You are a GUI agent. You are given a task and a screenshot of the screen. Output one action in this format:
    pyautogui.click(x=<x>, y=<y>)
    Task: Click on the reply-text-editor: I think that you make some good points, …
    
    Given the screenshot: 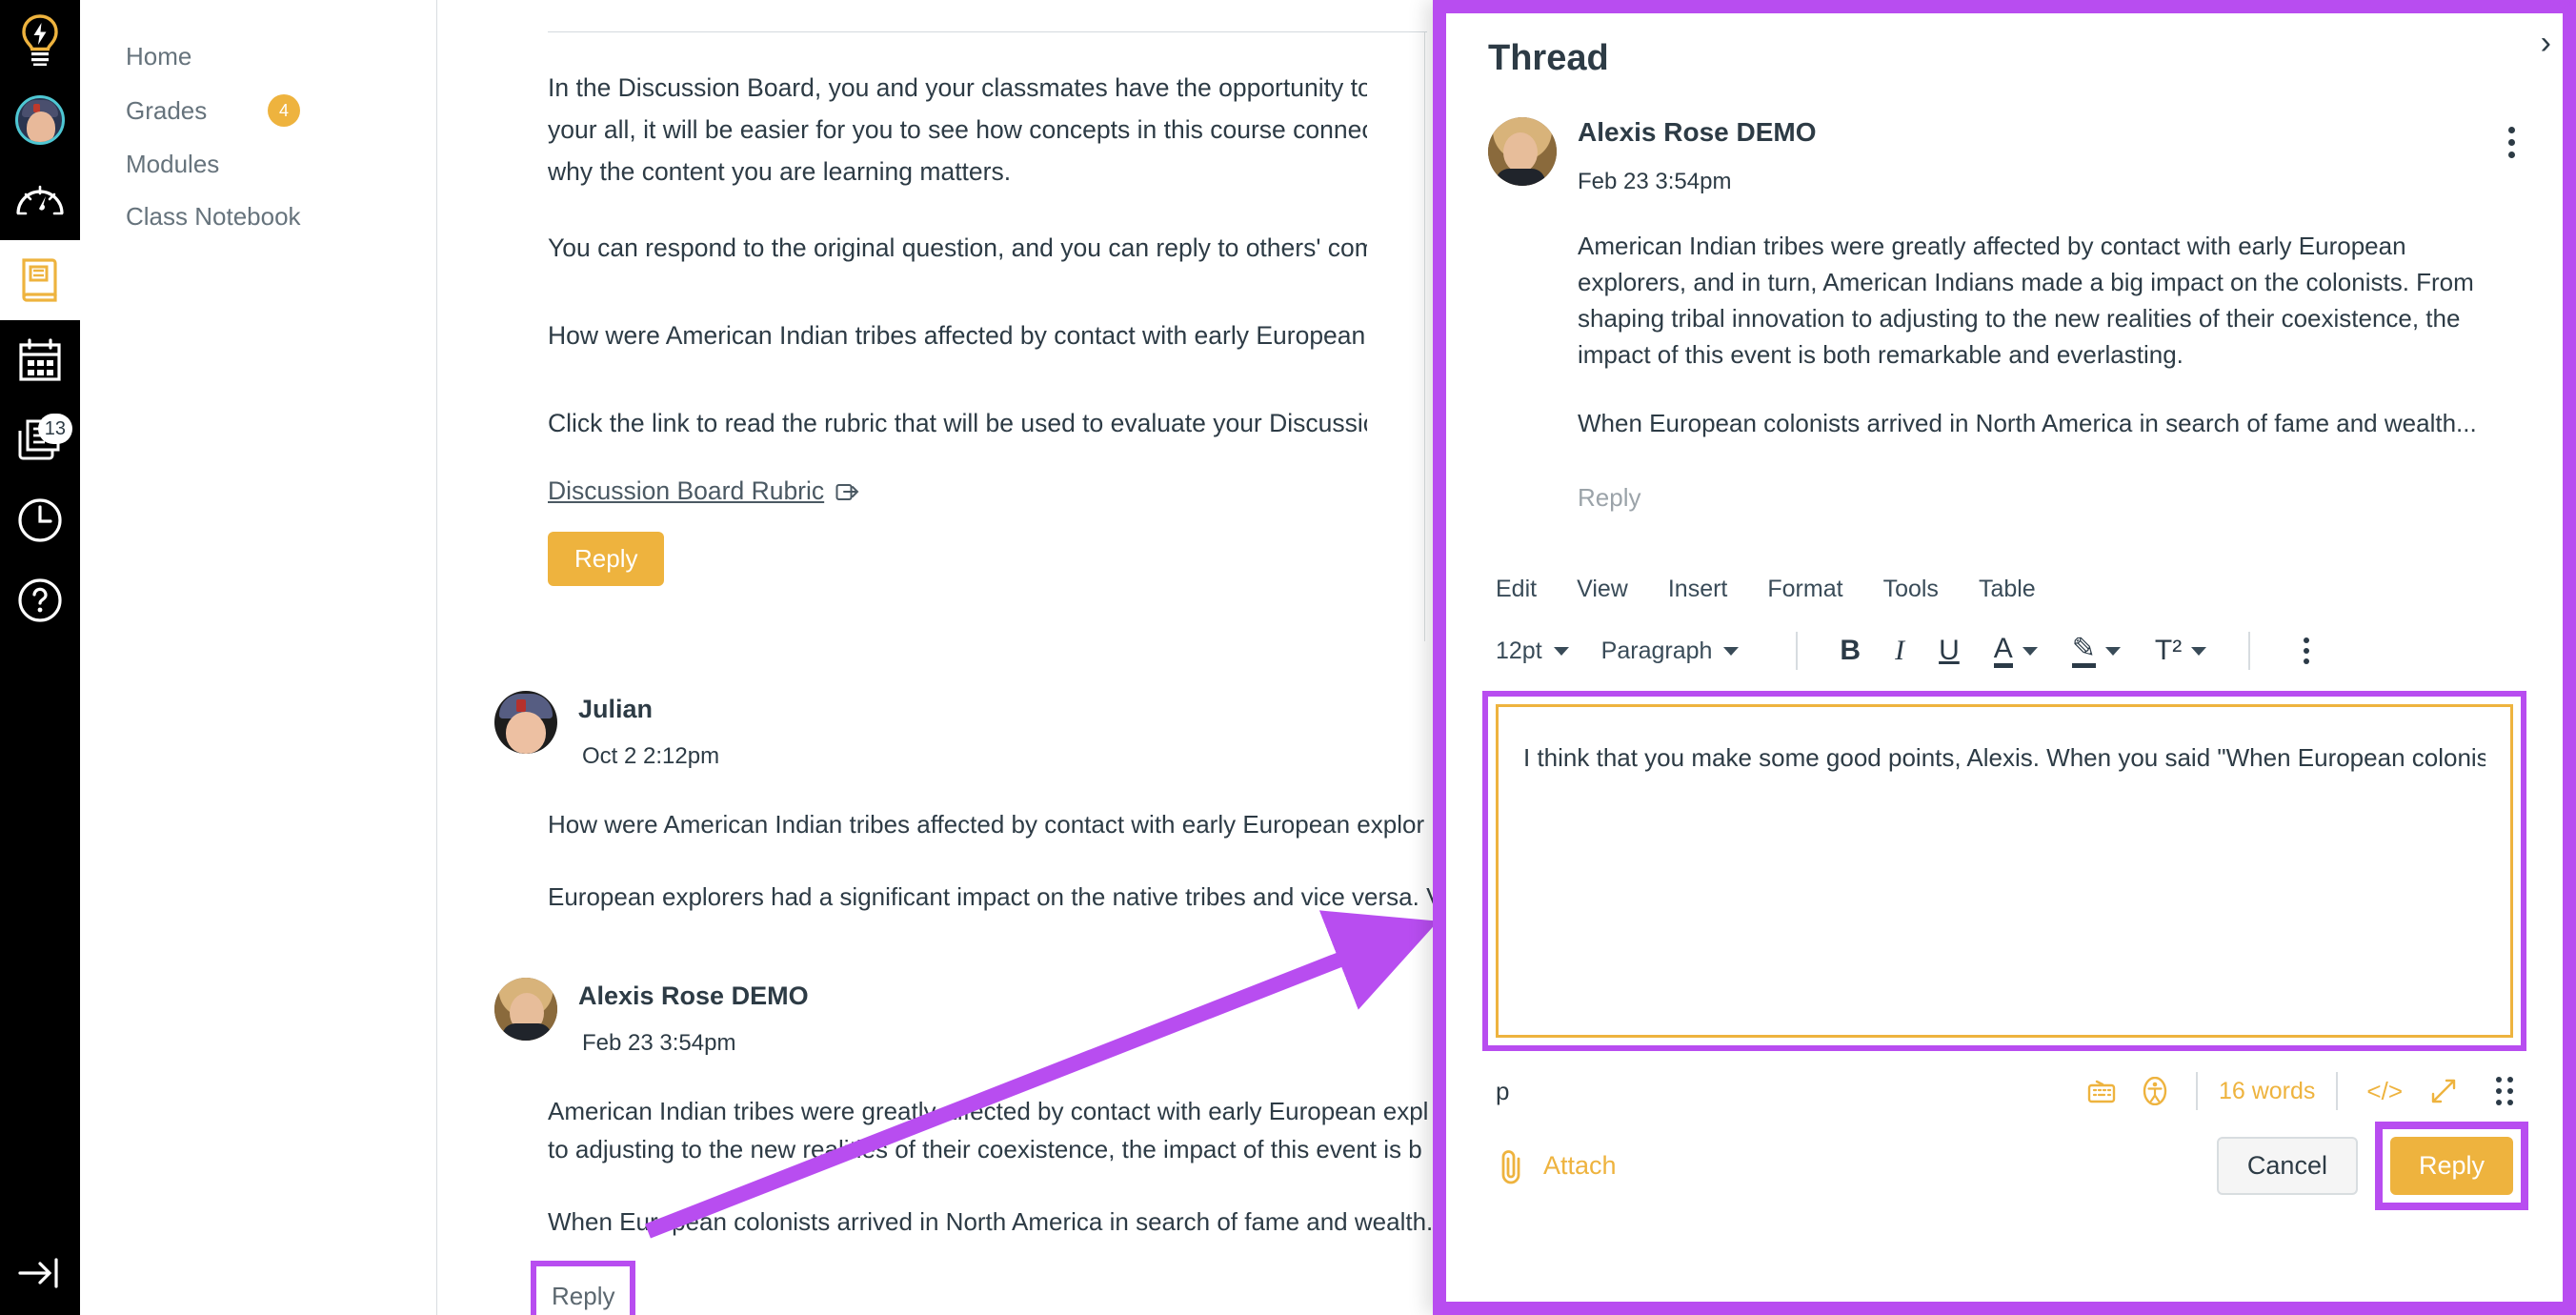 What is the action you would take?
    pyautogui.click(x=2004, y=871)
    